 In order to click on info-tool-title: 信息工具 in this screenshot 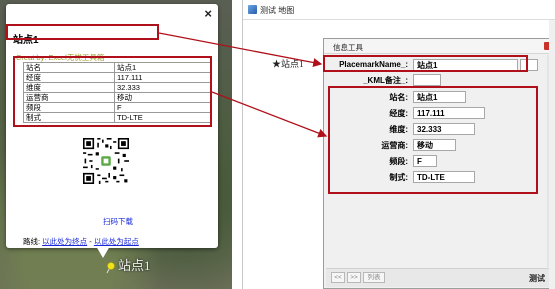, I will do `click(348, 47)`.